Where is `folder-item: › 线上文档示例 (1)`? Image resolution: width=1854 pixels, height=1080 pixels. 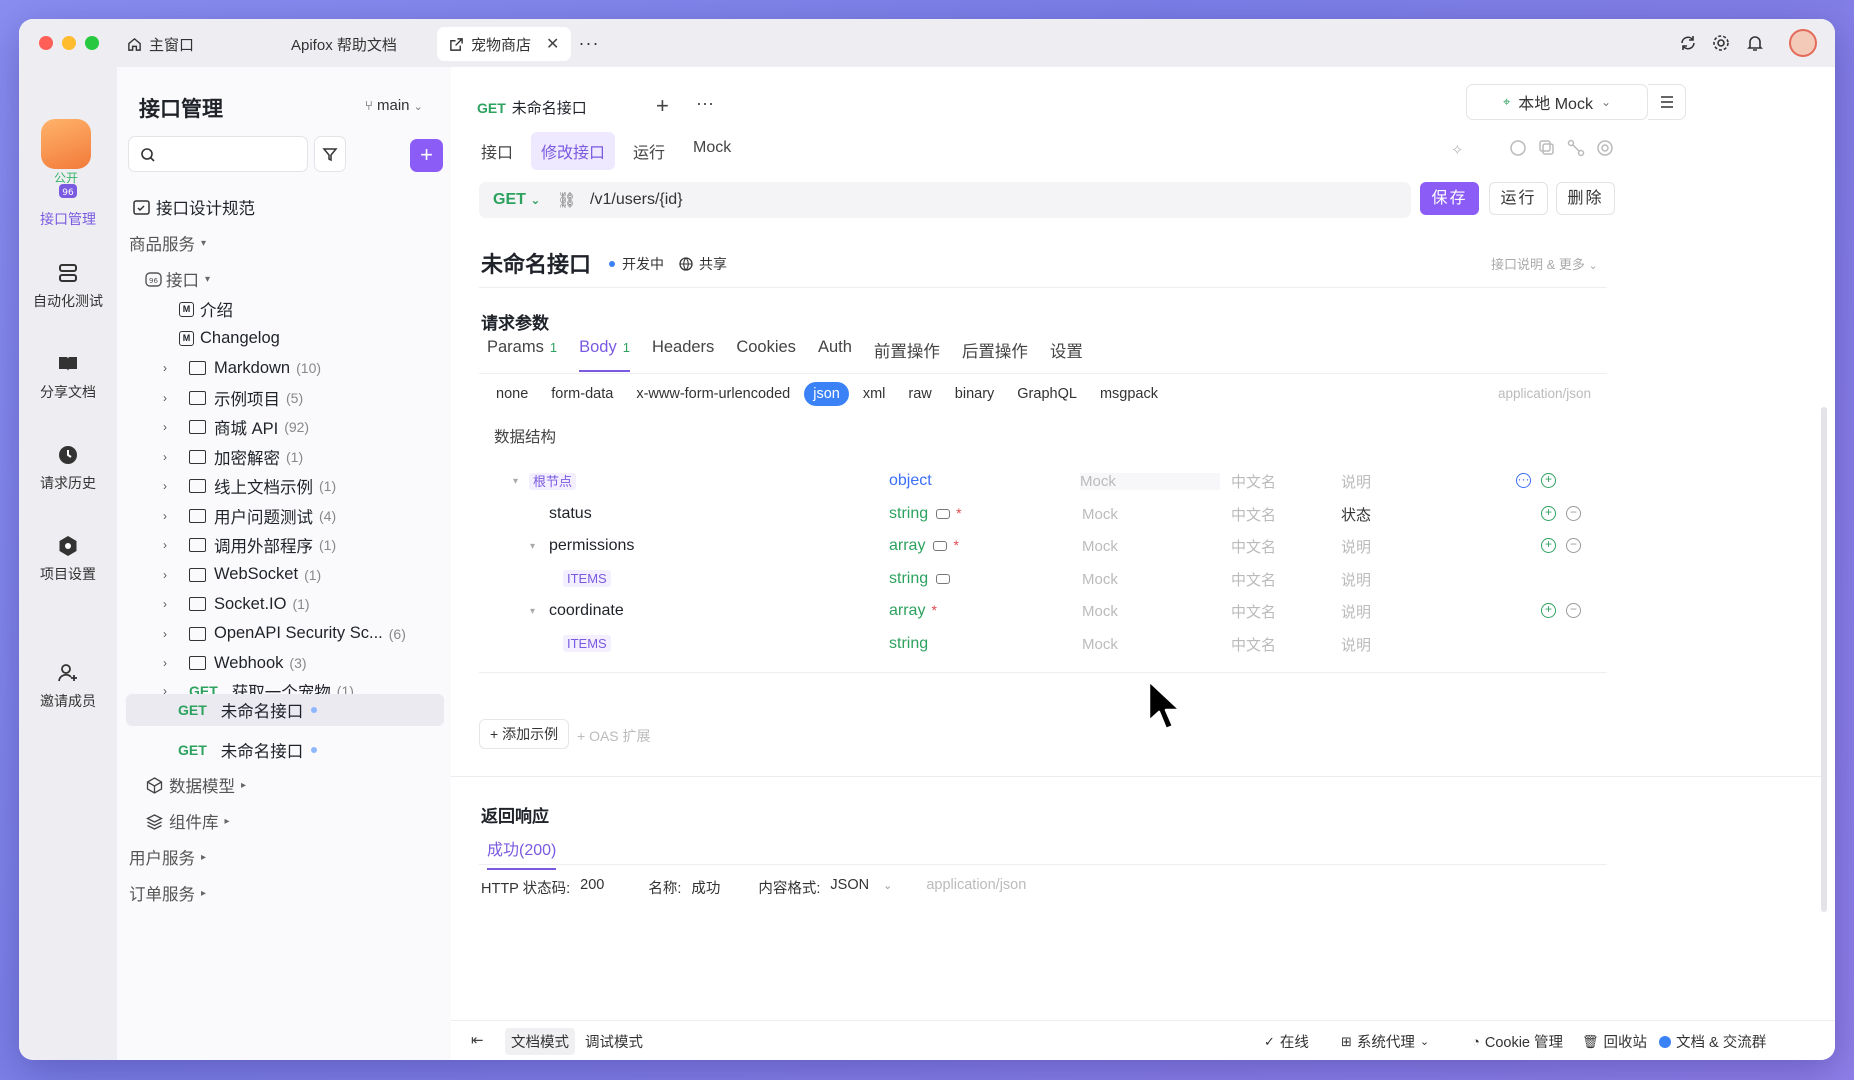
folder-item: › 线上文档示例 (1) is located at coordinates (330, 486).